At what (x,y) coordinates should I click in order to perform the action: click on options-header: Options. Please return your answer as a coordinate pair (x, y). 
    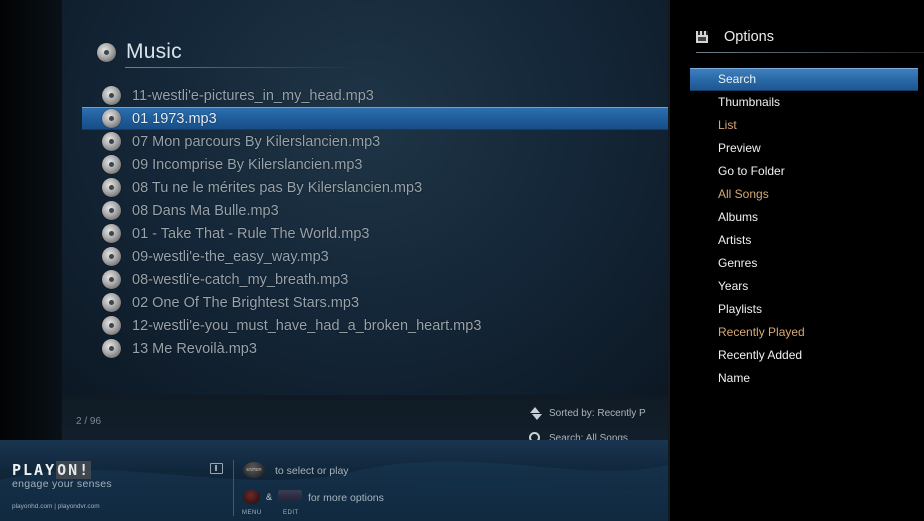
    Looking at the image, I should click on (735, 37).